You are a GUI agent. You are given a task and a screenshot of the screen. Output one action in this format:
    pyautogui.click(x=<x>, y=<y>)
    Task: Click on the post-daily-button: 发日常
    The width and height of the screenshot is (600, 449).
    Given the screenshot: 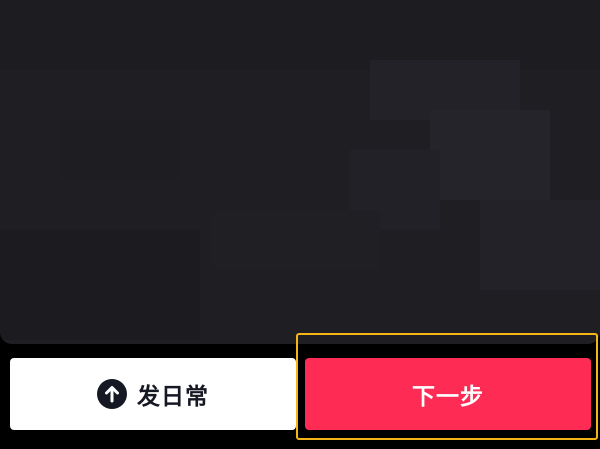 What is the action you would take?
    pyautogui.click(x=153, y=394)
    